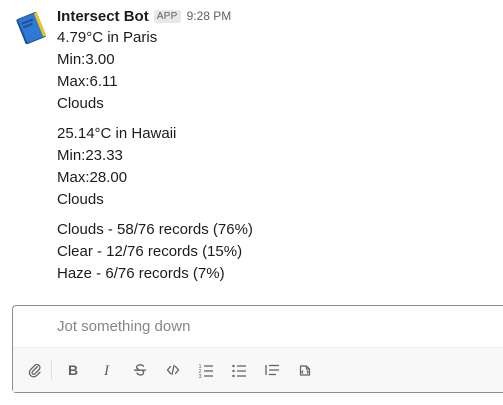 Image resolution: width=503 pixels, height=405 pixels. Describe the element at coordinates (107, 37) in the screenshot. I see `message-line: 4.79°C in Paris` at that location.